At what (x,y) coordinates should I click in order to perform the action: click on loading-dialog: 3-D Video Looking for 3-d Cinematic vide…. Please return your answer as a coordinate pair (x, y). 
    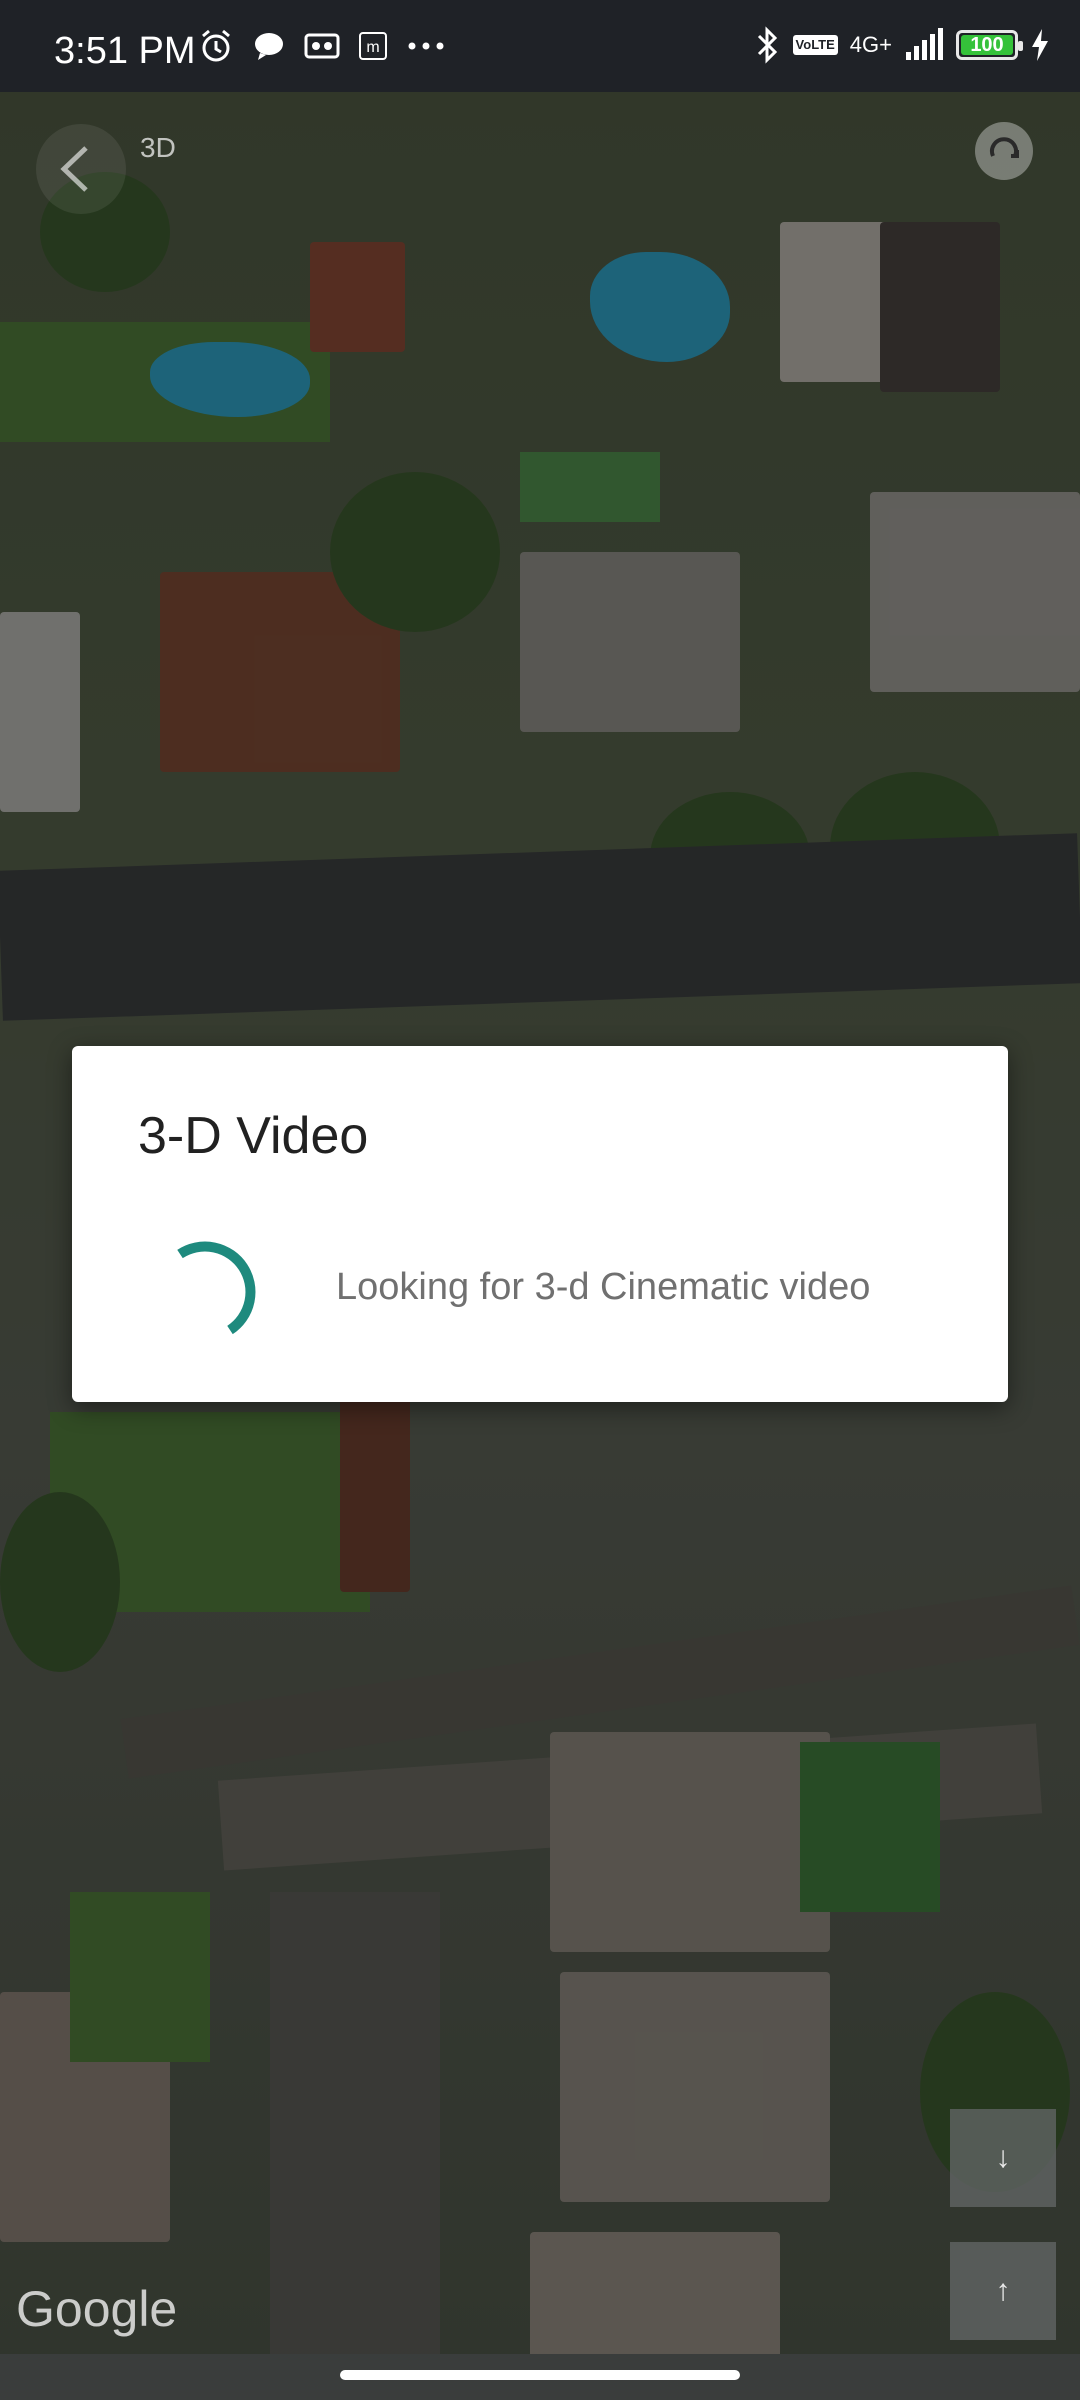
    Looking at the image, I should click on (540, 1224).